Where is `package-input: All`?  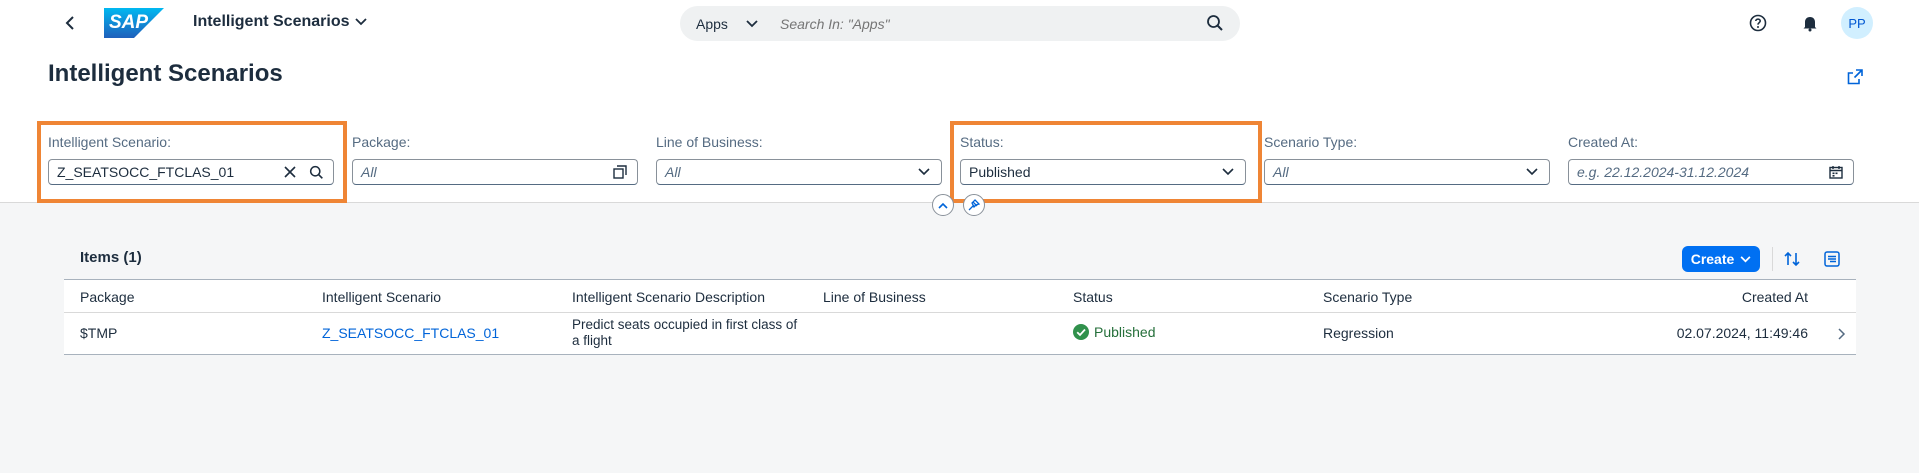
package-input: All is located at coordinates (495, 172).